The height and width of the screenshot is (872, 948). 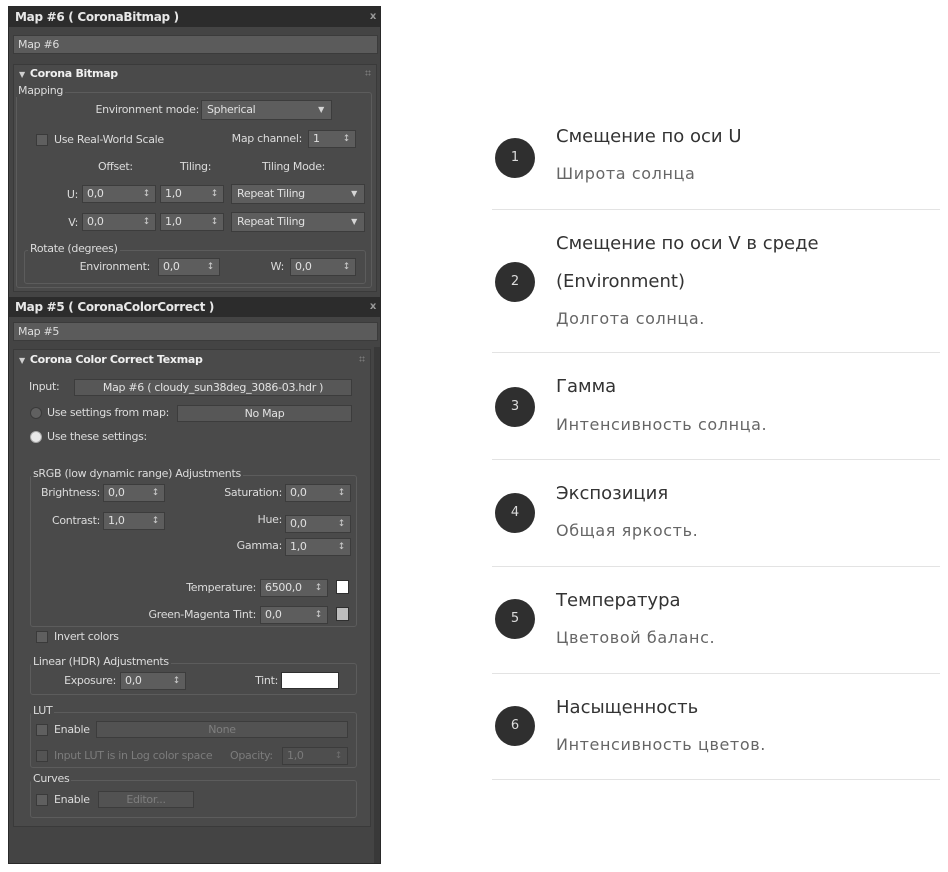 I want to click on lut-enable-checkbox, so click(x=42, y=730).